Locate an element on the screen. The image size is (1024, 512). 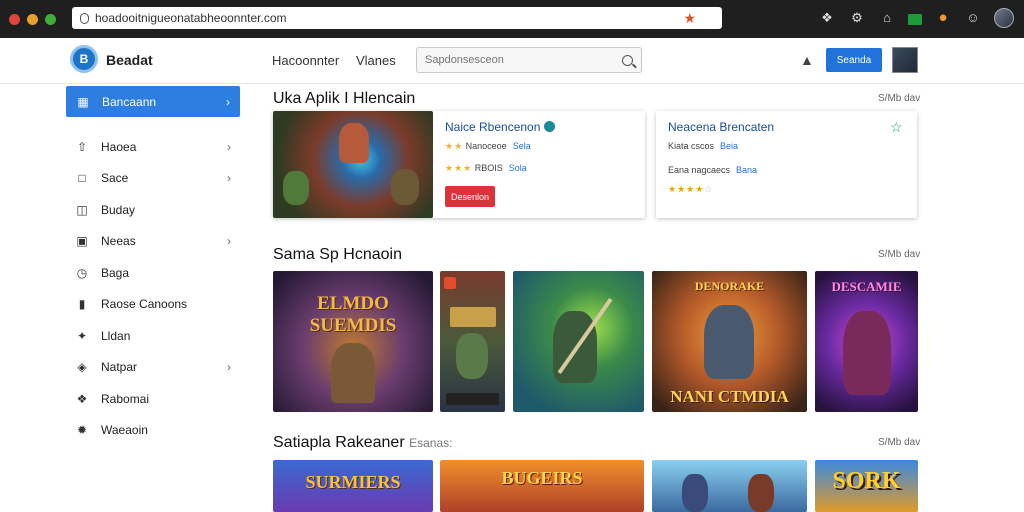
sidebar-item-label: Baga is located at coordinates (115, 272).